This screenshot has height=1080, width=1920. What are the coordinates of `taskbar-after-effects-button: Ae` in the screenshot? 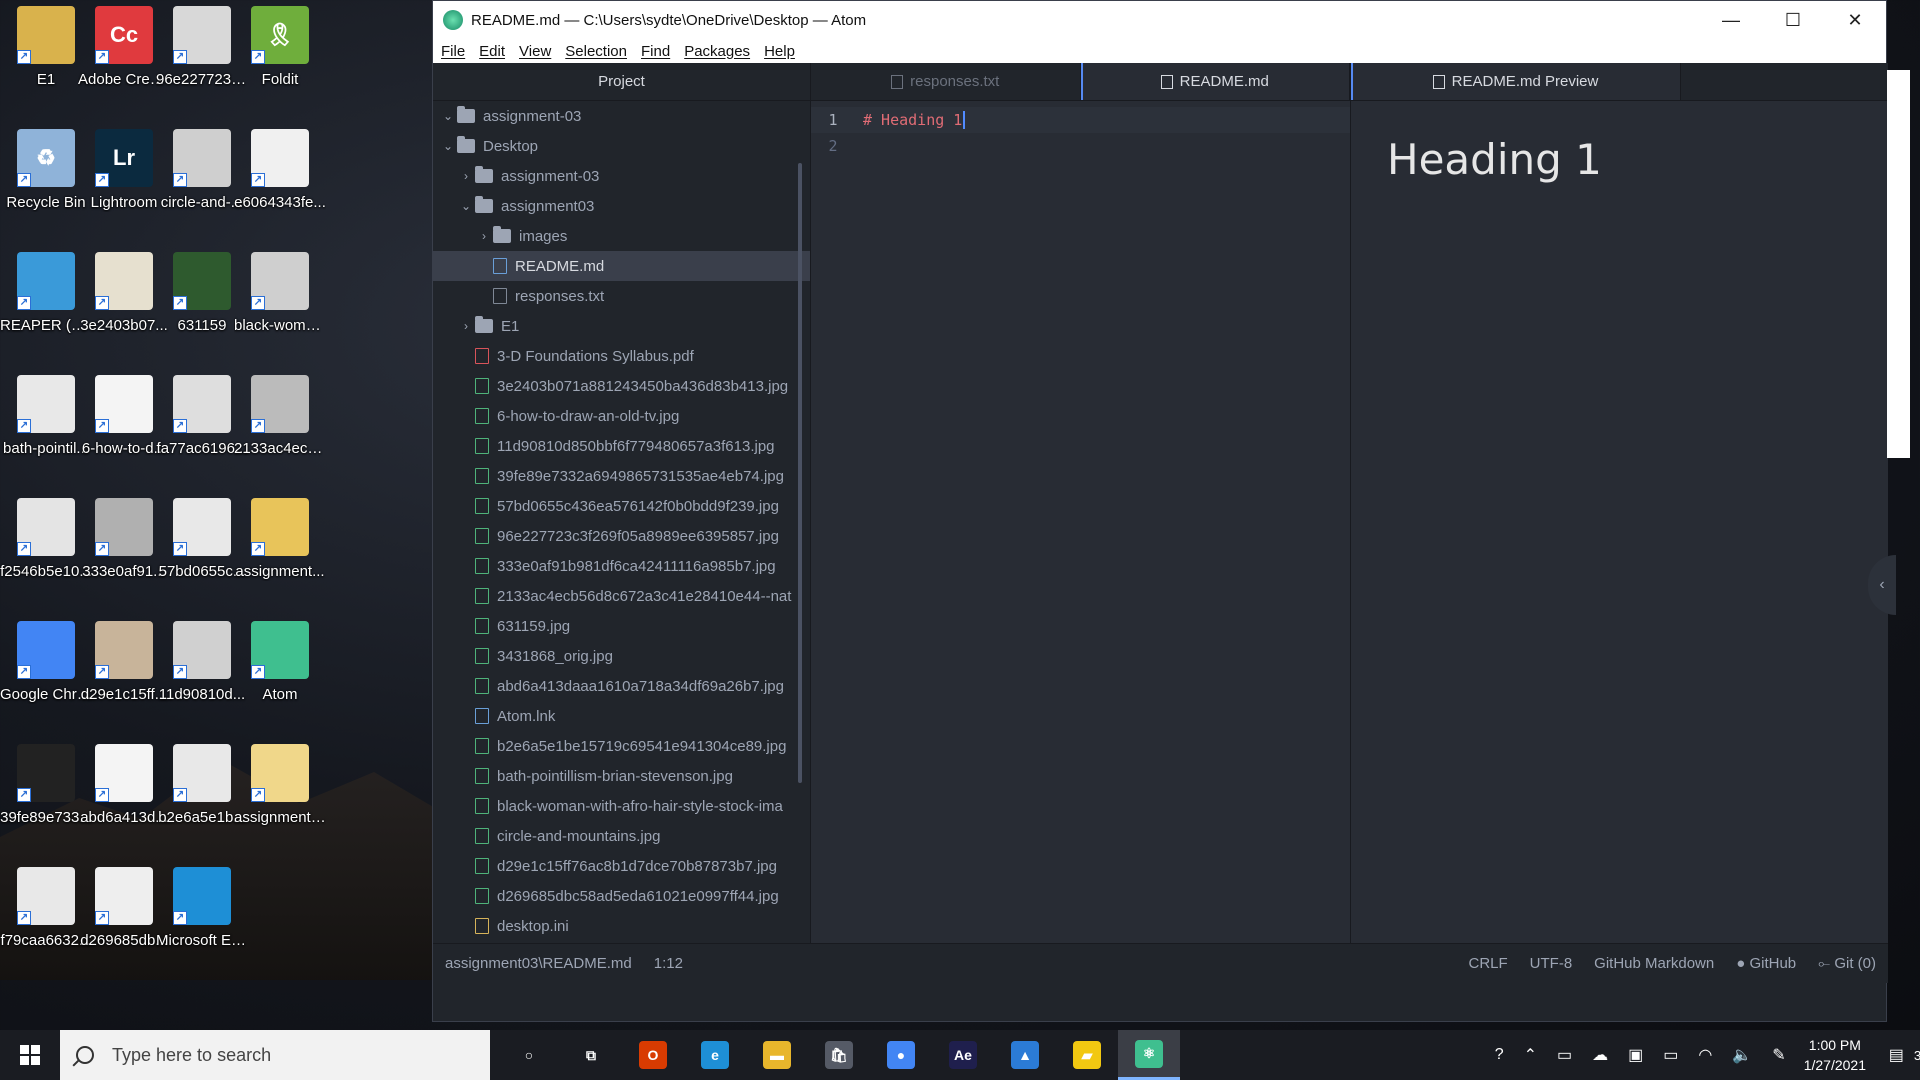 It's located at (963, 1055).